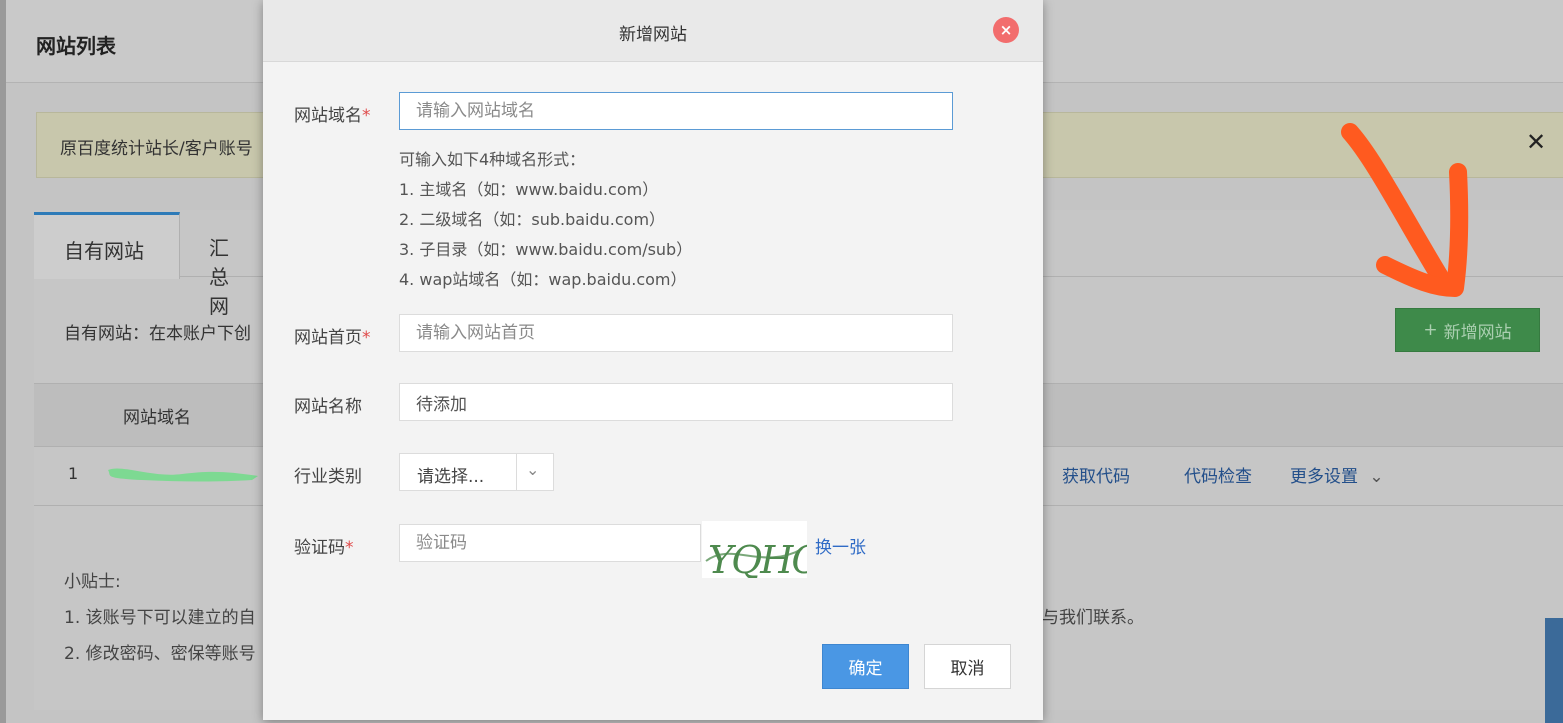  What do you see at coordinates (328, 407) in the screenshot?
I see `site-name-label: 网站名称` at bounding box center [328, 407].